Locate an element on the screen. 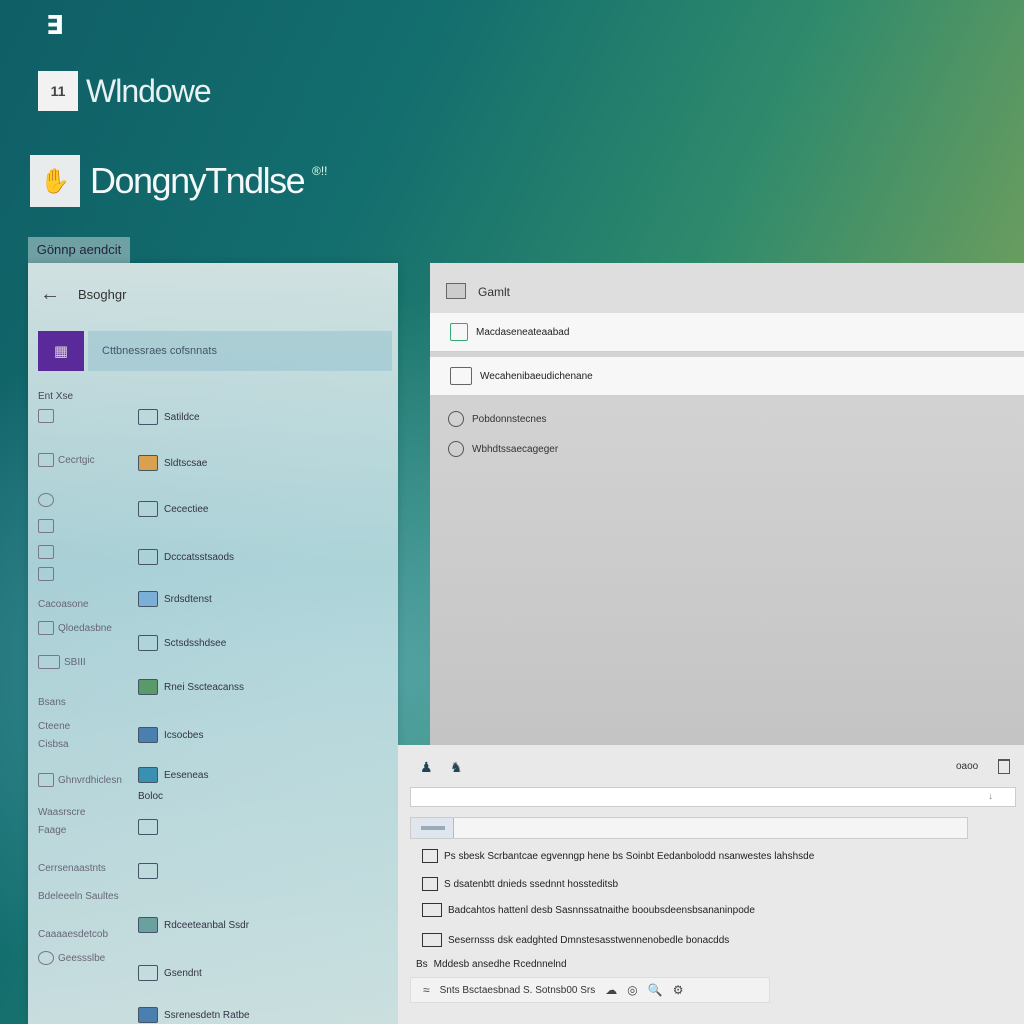 The height and width of the screenshot is (1024, 1024). side-item: Faage is located at coordinates (52, 830).